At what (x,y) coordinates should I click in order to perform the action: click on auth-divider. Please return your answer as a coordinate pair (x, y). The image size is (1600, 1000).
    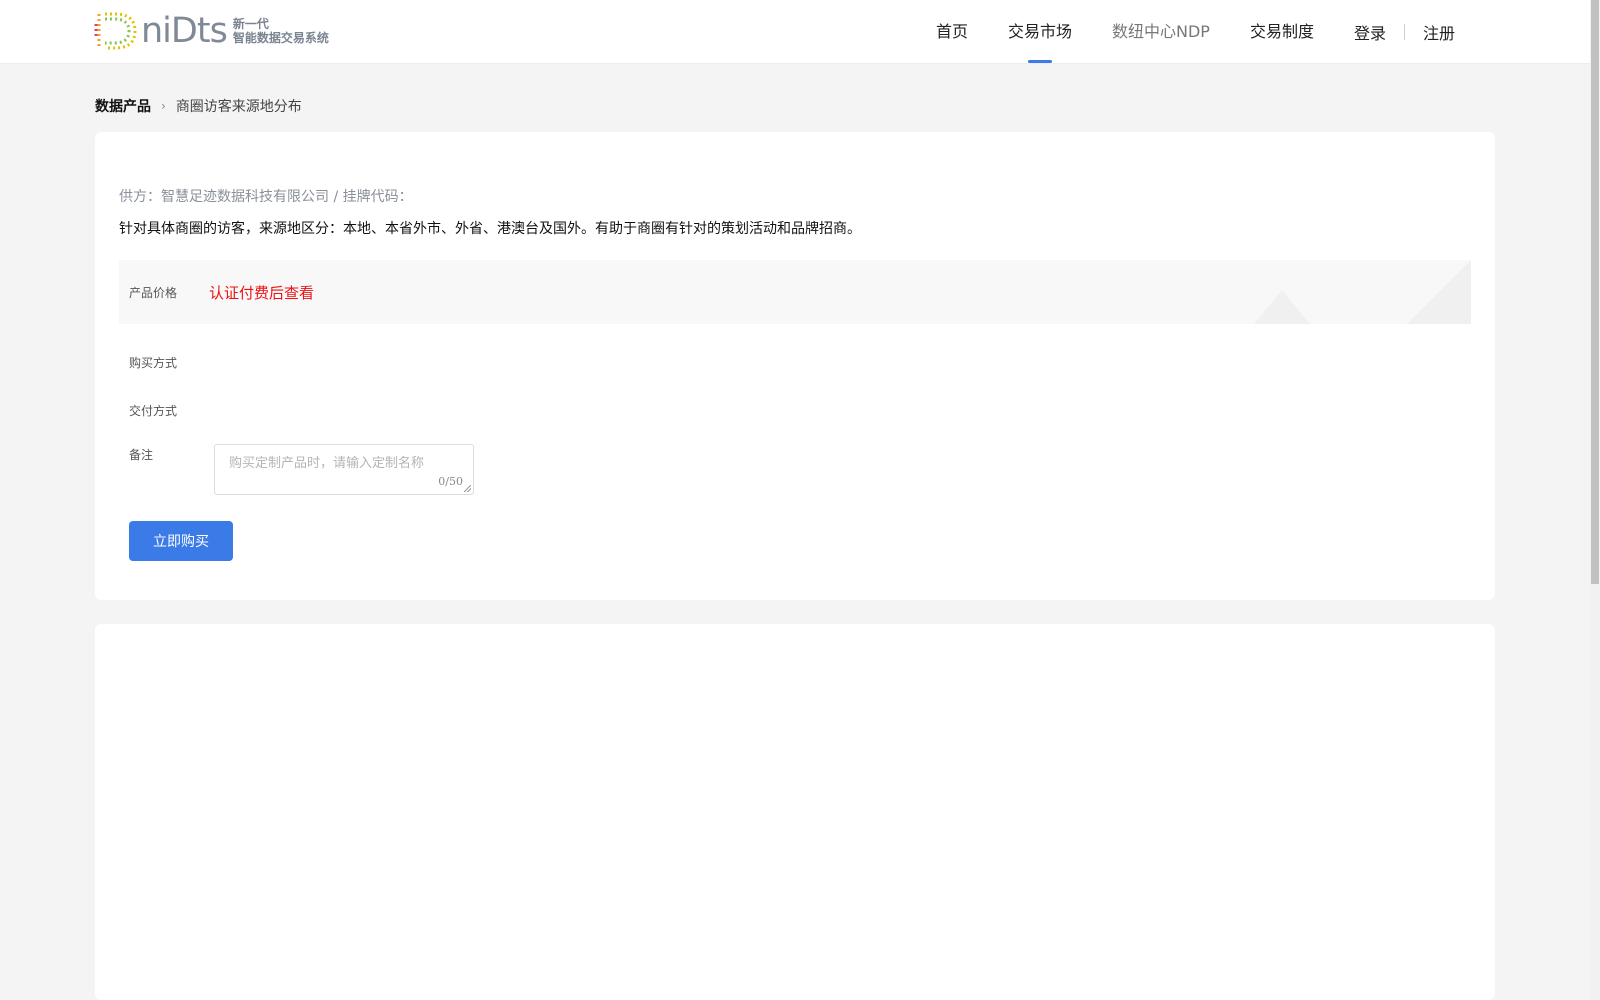
    Looking at the image, I should click on (1404, 31).